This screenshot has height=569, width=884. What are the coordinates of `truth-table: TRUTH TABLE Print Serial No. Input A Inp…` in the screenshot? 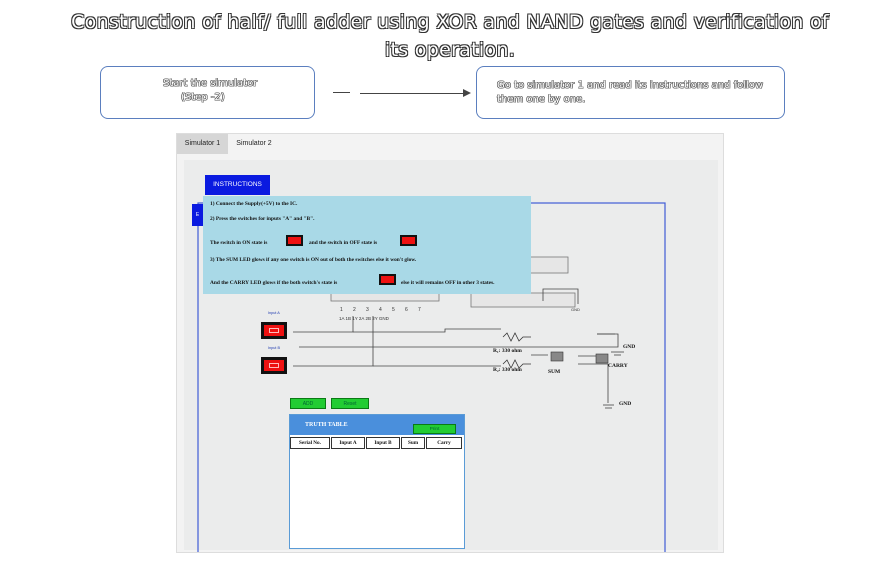 It's located at (377, 481).